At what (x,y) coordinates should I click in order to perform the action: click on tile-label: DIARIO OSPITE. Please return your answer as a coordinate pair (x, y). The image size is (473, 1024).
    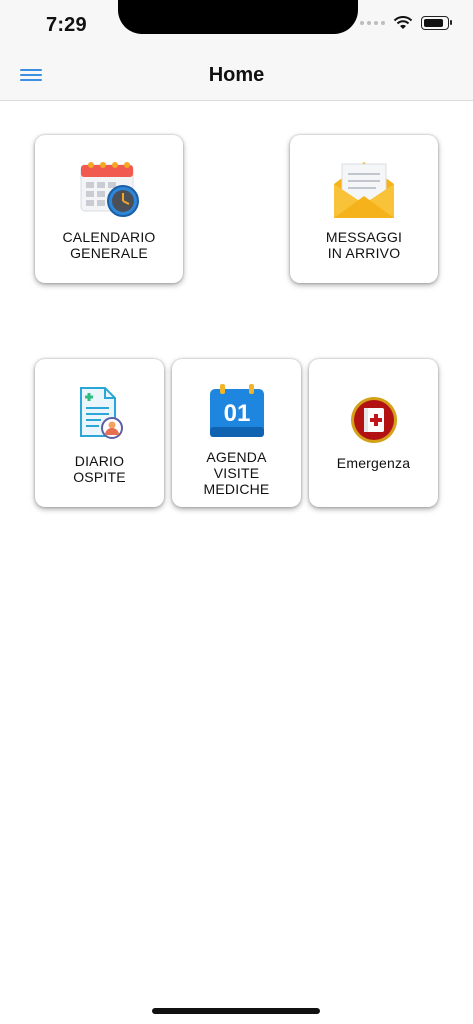
    Looking at the image, I should click on (99, 469).